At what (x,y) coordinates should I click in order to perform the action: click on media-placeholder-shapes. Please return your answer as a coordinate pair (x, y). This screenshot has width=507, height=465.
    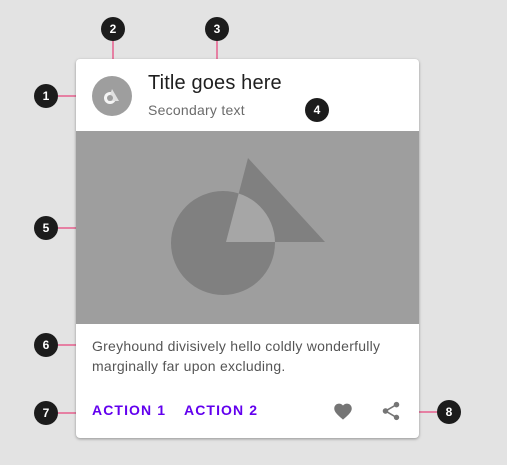
    Looking at the image, I should click on (248, 226).